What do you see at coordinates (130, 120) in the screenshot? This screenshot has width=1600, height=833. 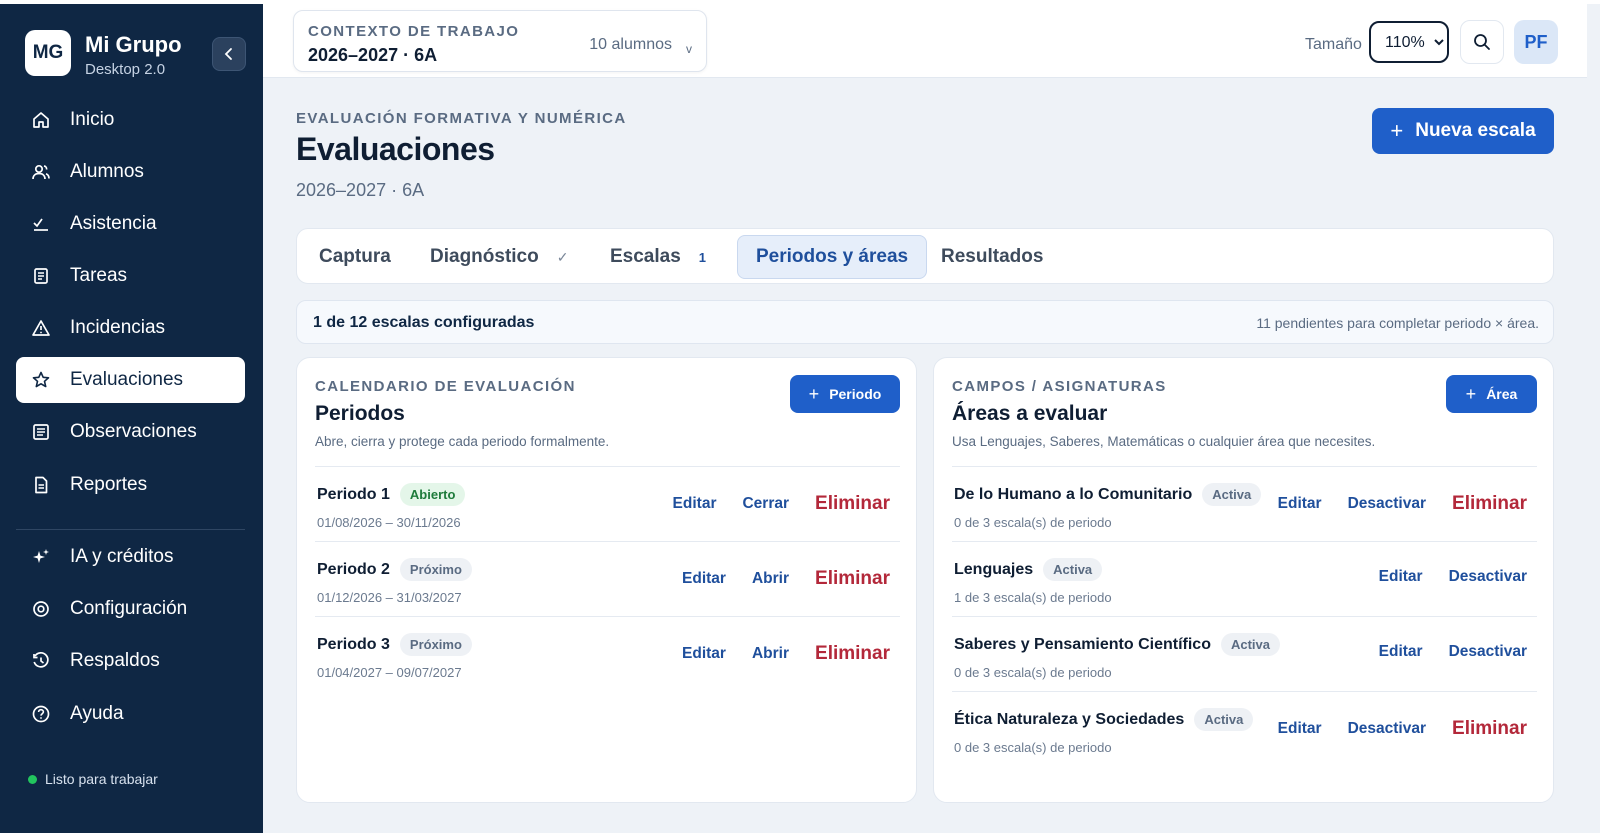 I see `sidebar-item-inicio: Inicio` at bounding box center [130, 120].